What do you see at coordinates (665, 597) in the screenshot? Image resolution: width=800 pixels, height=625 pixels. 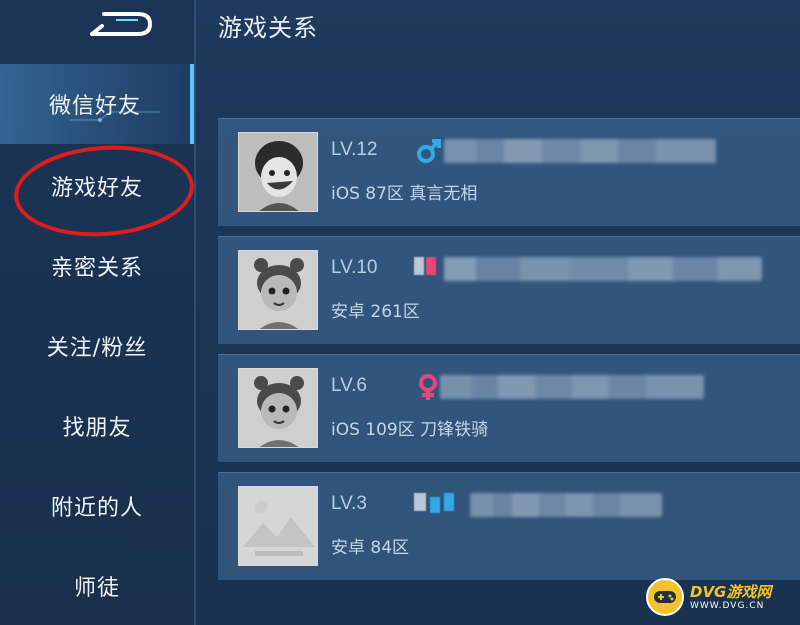 I see `gamepad-logo-icon` at bounding box center [665, 597].